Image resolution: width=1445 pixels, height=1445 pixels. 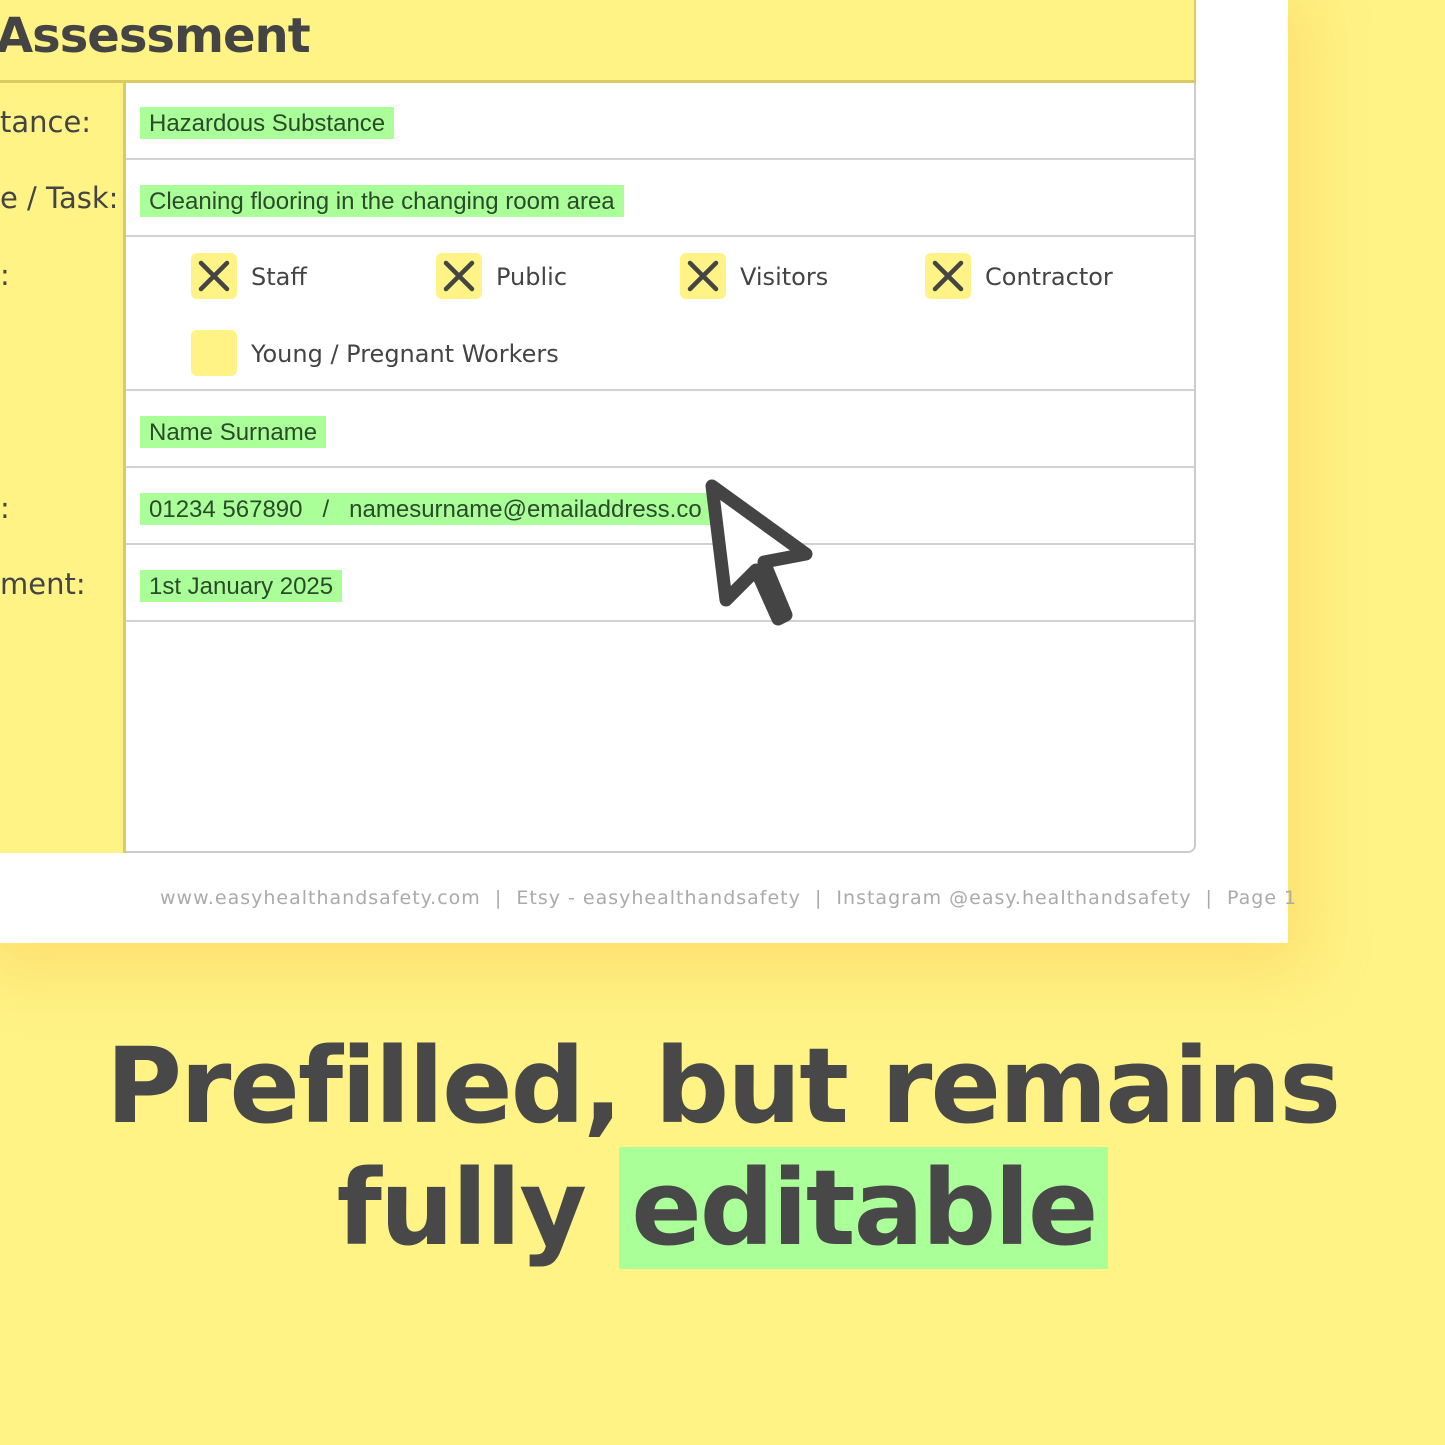 I want to click on name-field: Name Surname, so click(x=233, y=432).